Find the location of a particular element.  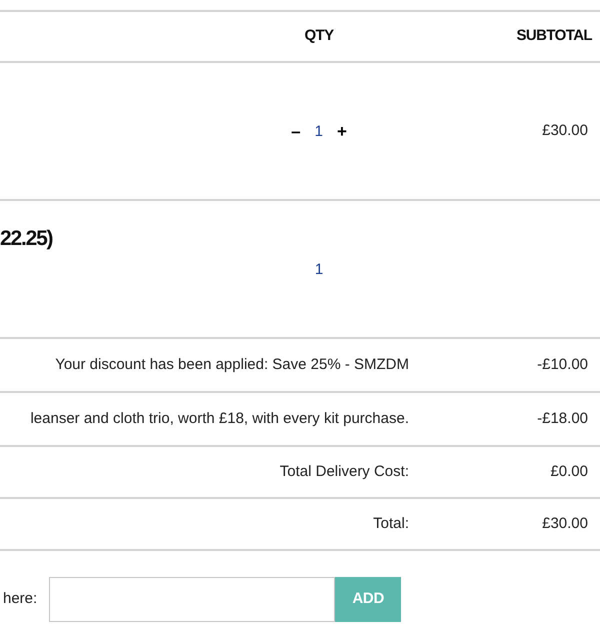

summary-amount: £30.00 is located at coordinates (565, 523).